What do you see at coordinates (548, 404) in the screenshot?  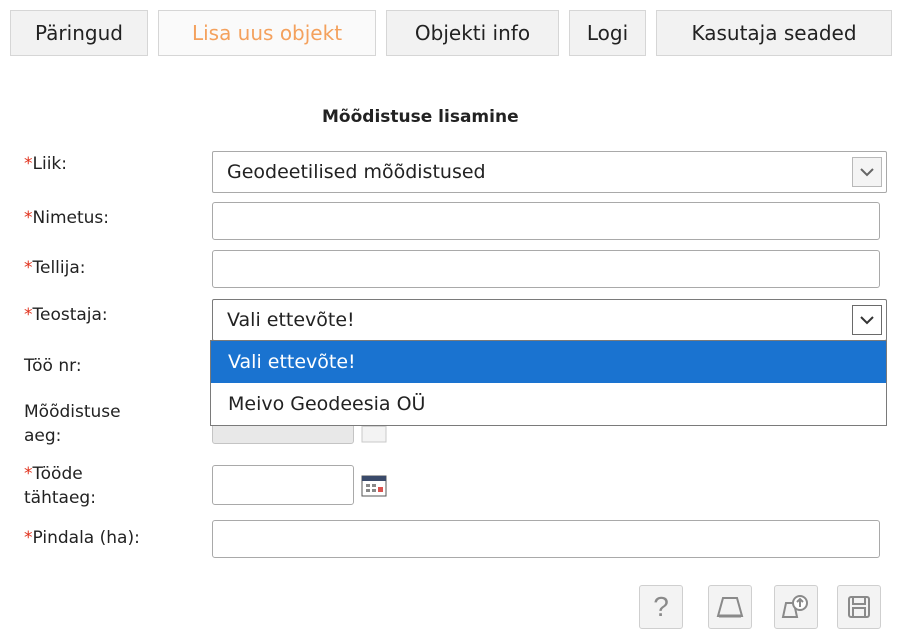 I see `dropdown-option: Meivo Geodeesia OÜ` at bounding box center [548, 404].